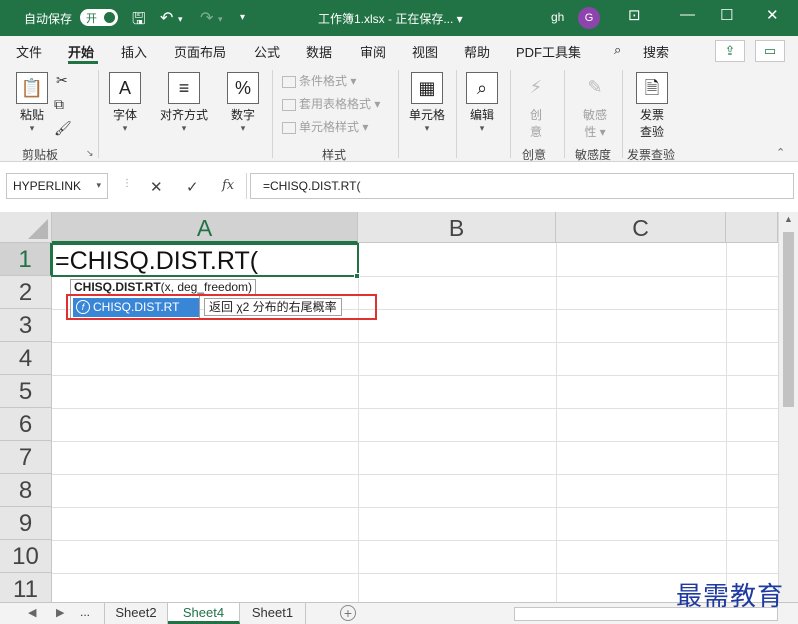 This screenshot has width=798, height=624. I want to click on row-header-9: 9, so click(26, 523).